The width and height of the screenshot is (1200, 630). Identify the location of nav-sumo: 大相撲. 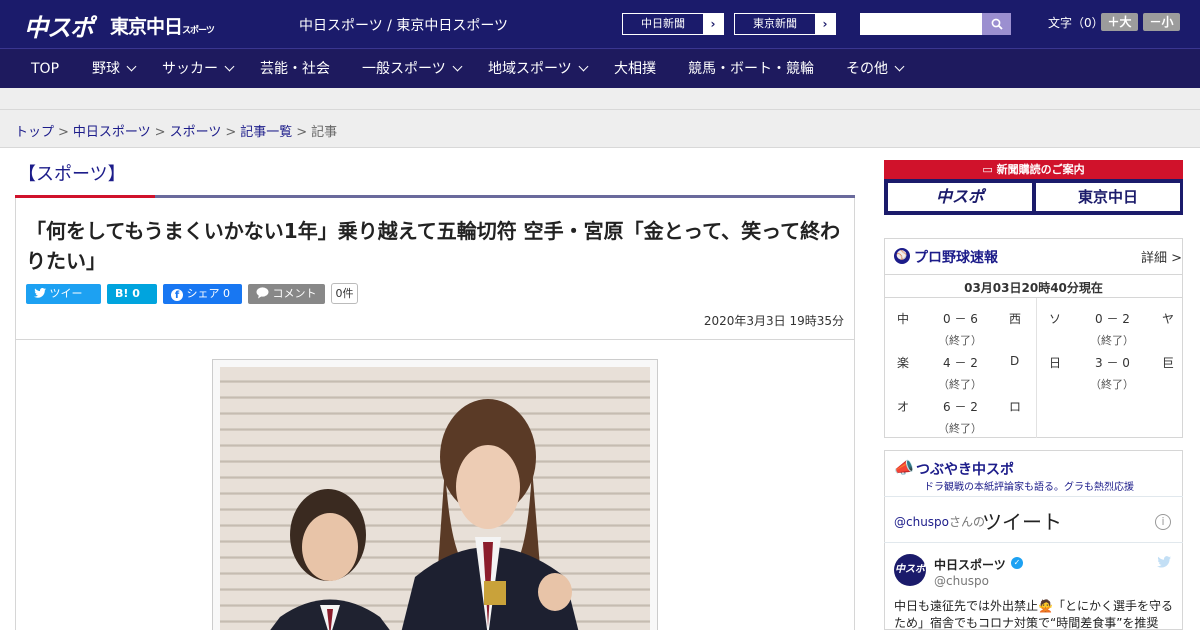
(635, 69).